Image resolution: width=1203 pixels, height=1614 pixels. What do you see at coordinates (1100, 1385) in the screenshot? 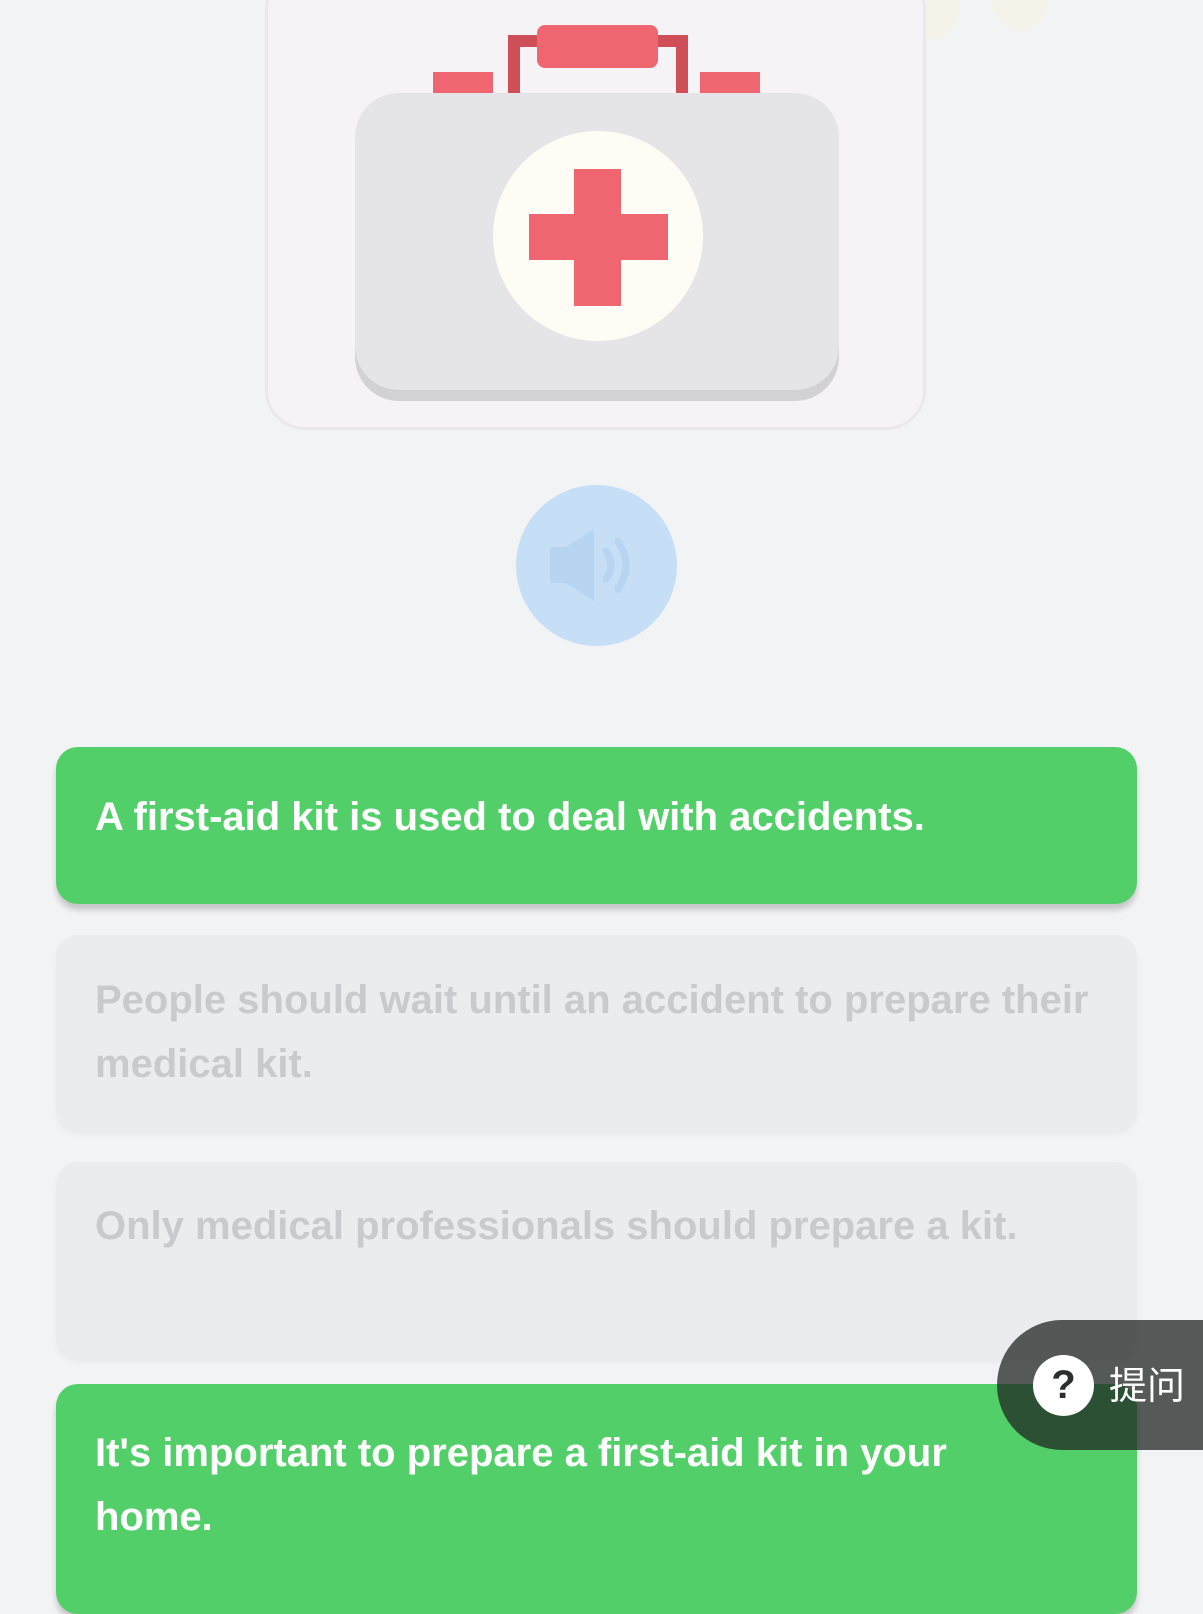
I see `ask-question-button: ? 提问` at bounding box center [1100, 1385].